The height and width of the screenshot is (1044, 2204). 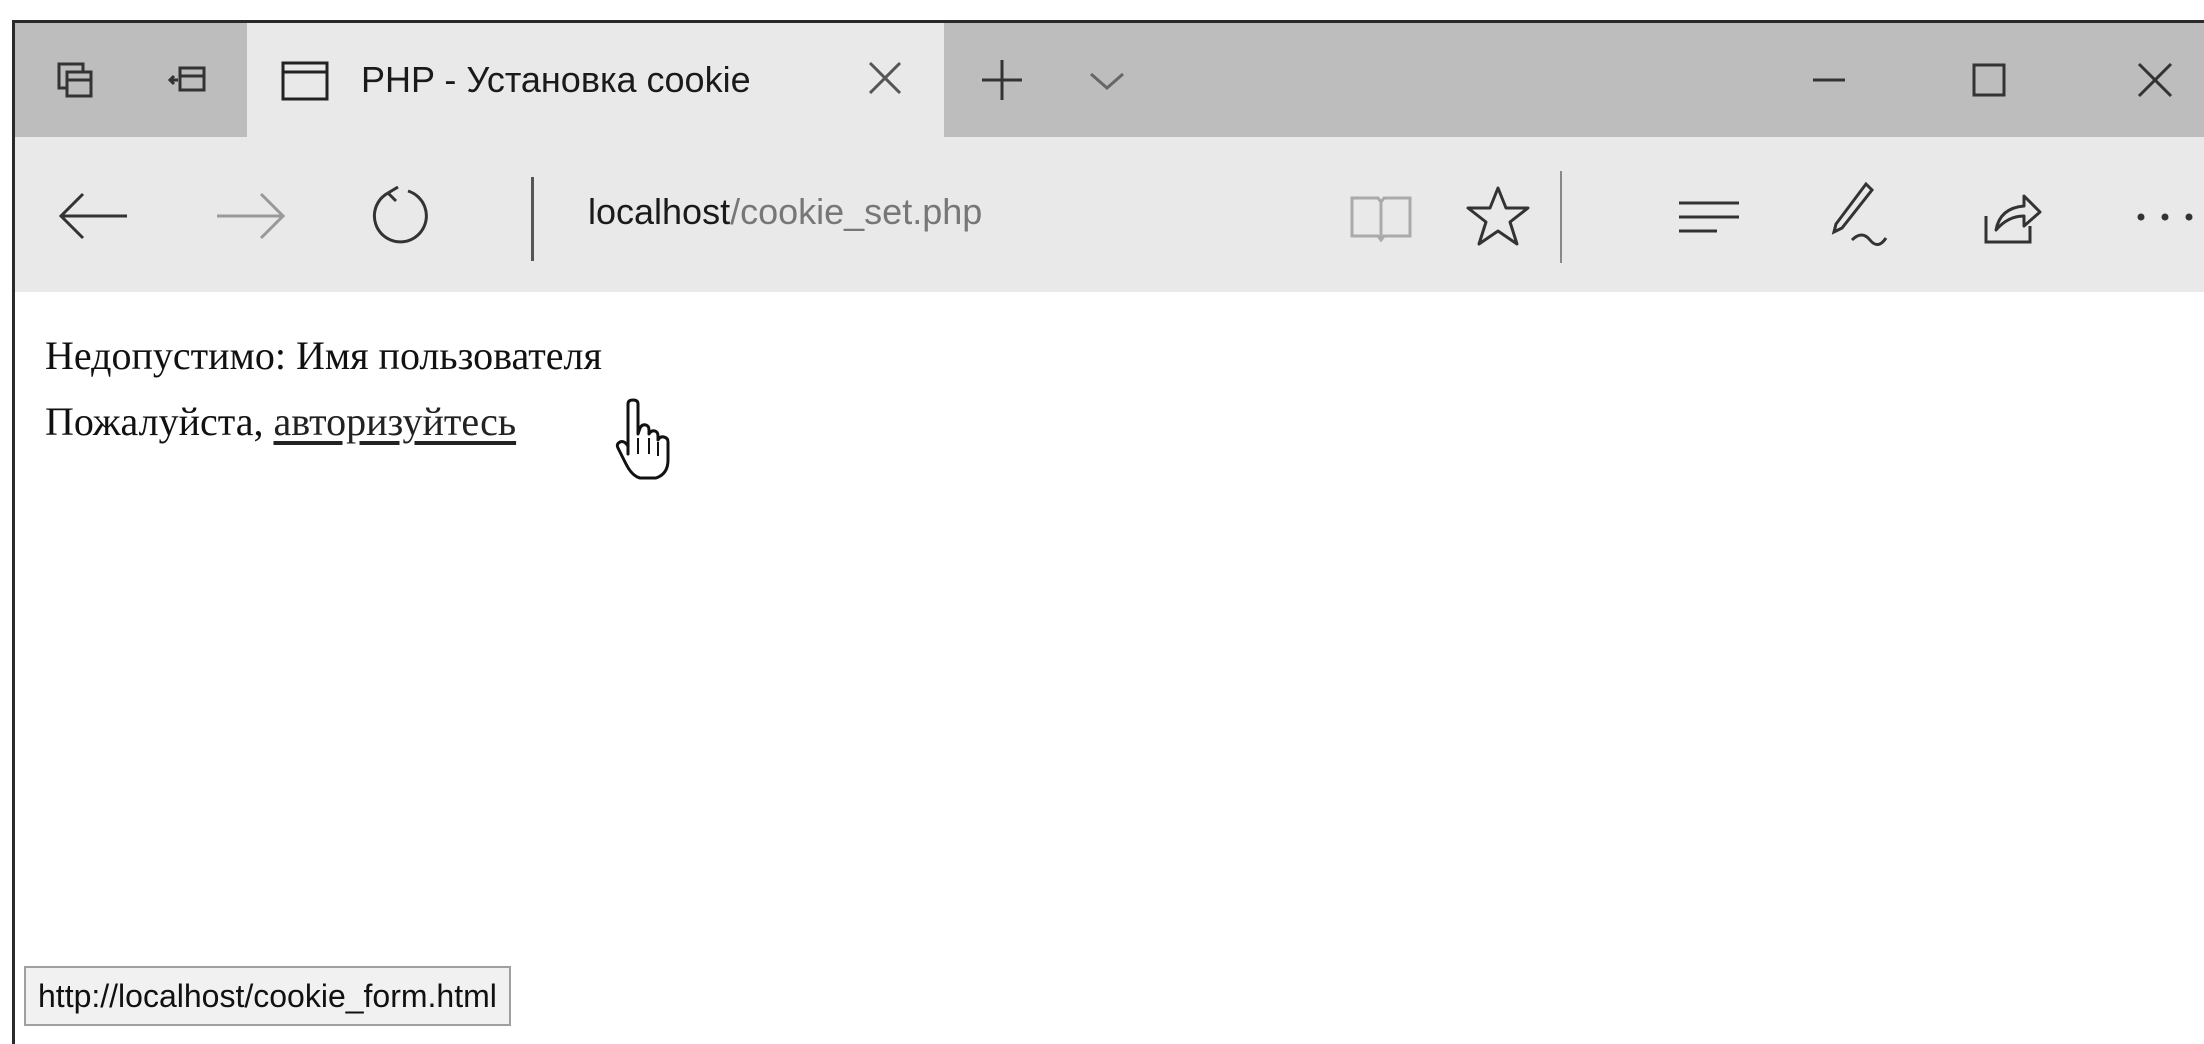 What do you see at coordinates (93, 216) in the screenshot?
I see `back-icon` at bounding box center [93, 216].